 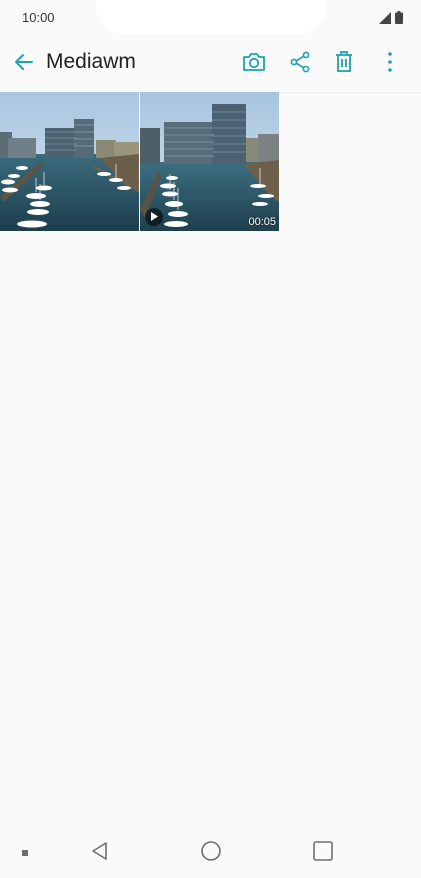 I want to click on status-bar: 10:00, so click(x=210, y=18).